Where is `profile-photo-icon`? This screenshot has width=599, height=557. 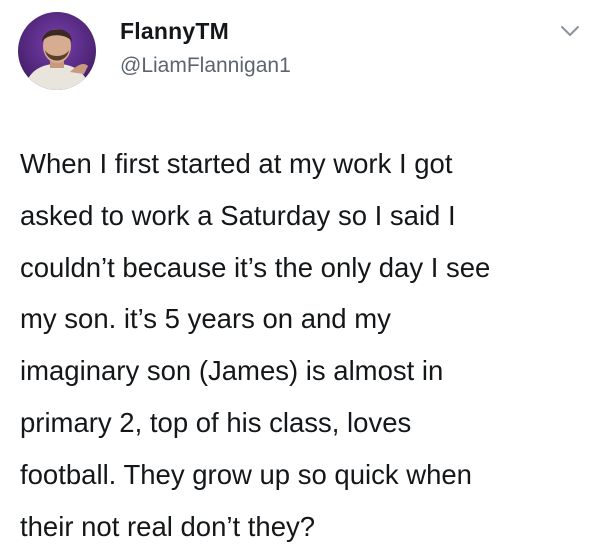 profile-photo-icon is located at coordinates (57, 51).